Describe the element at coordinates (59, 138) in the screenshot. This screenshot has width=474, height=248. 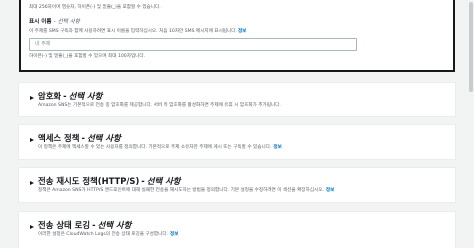
I see `section-title-text: 액세스 정책` at that location.